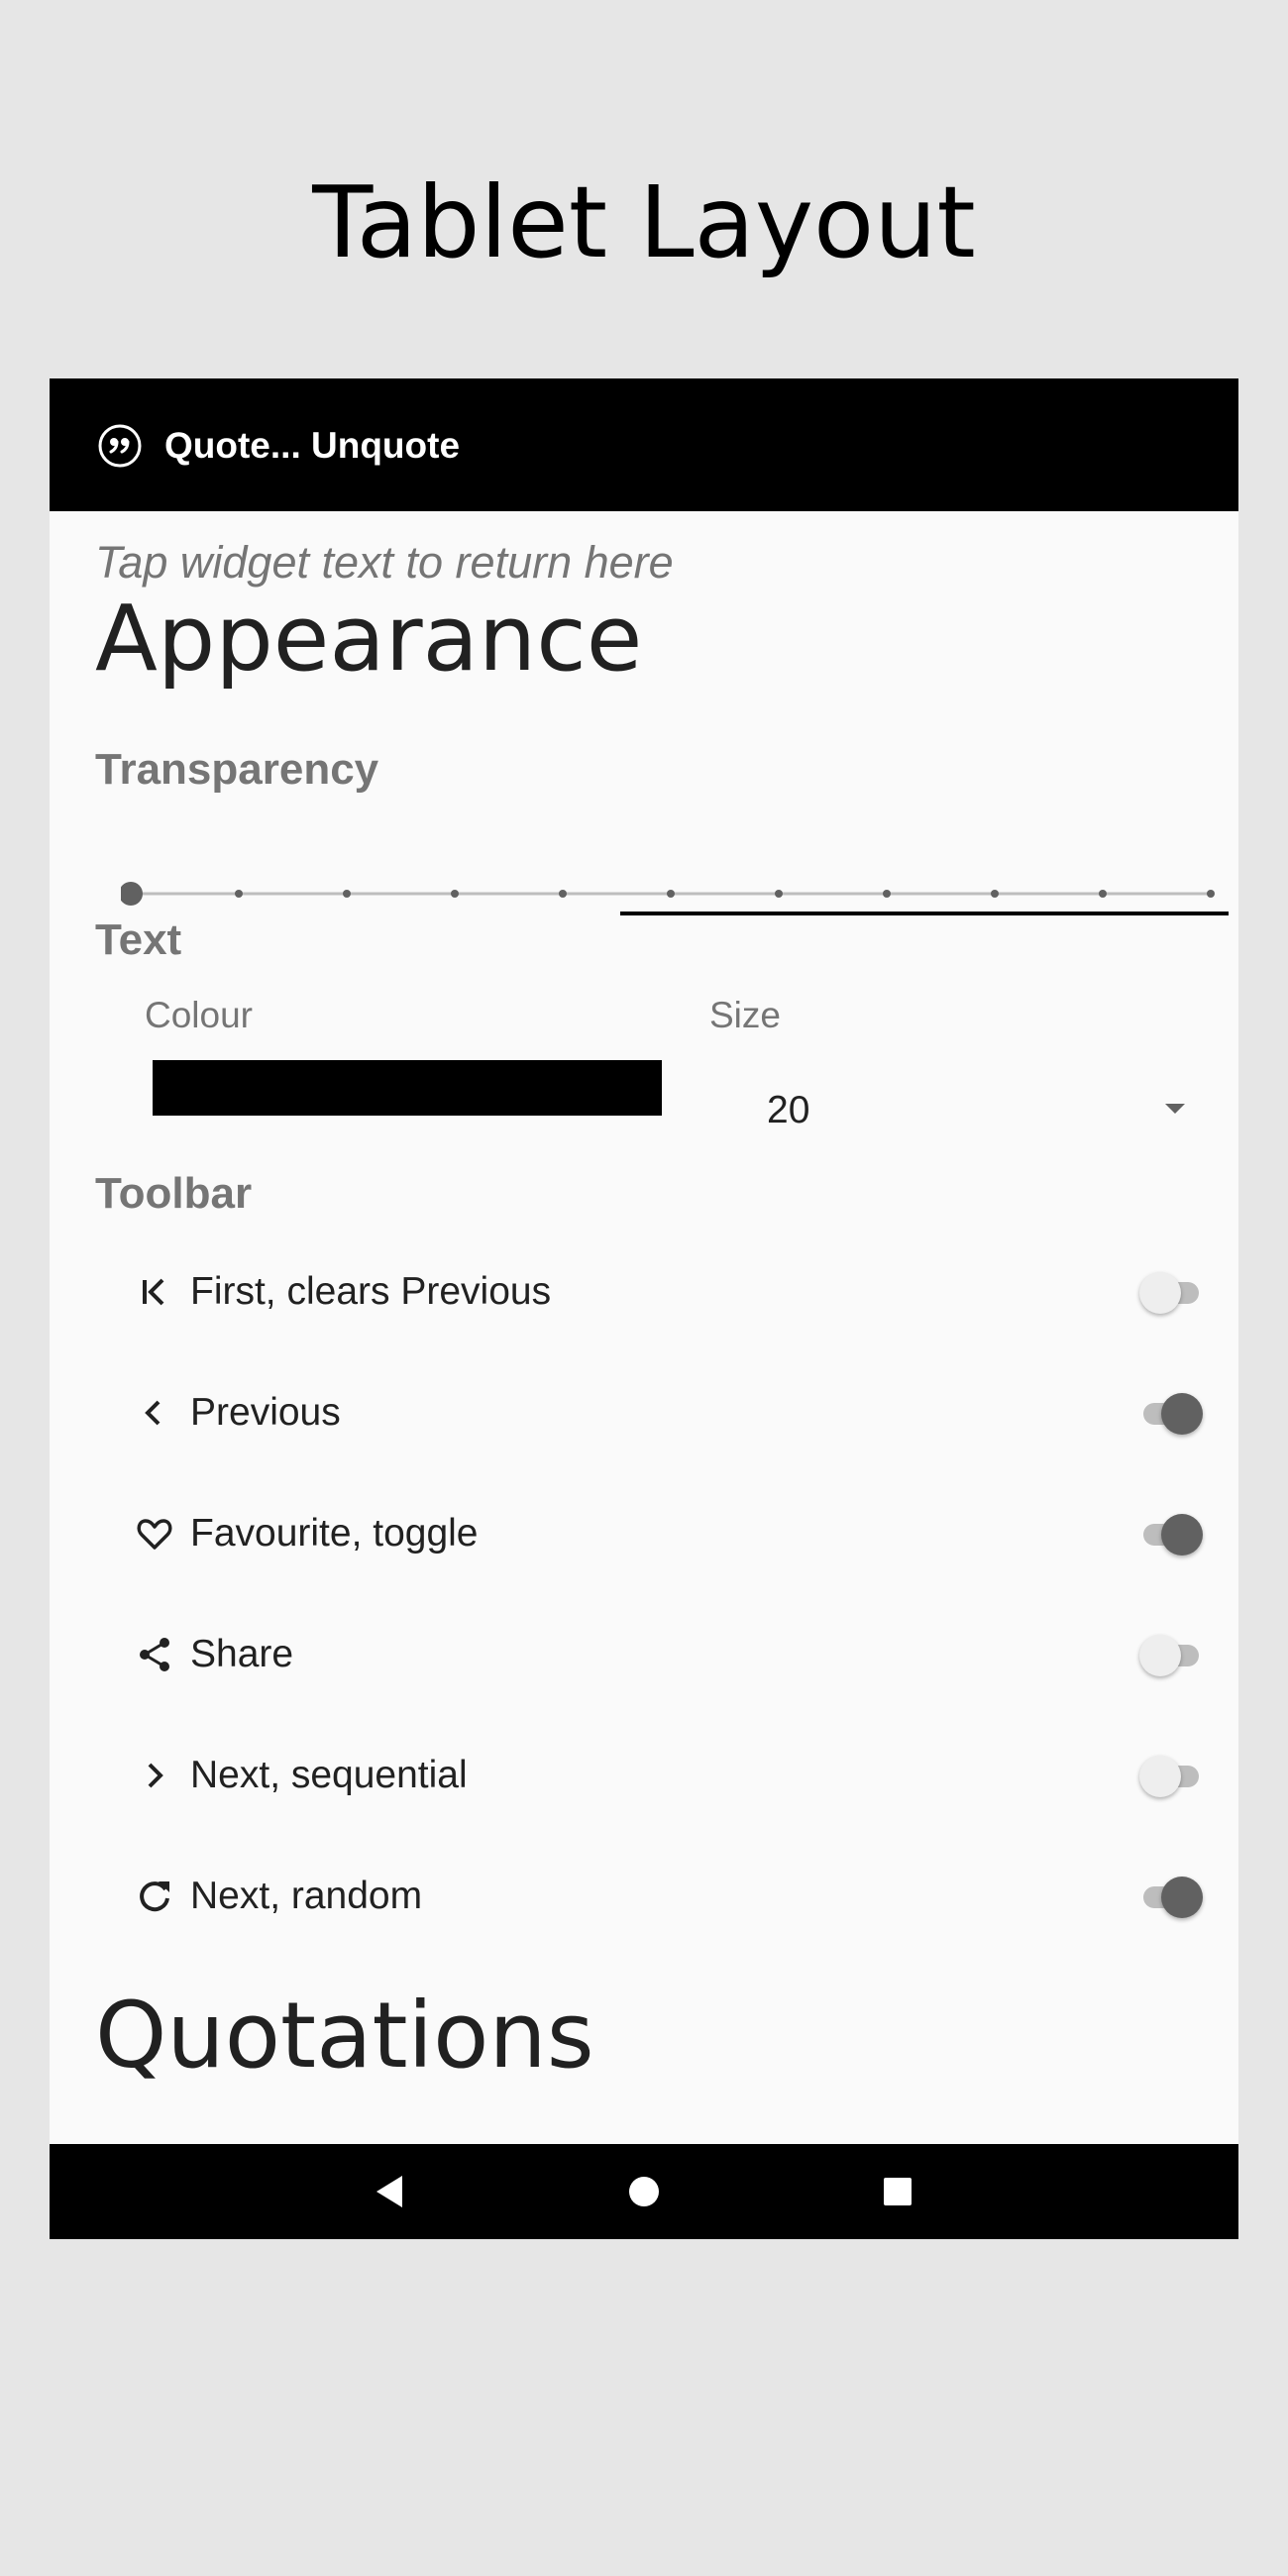 This screenshot has height=2576, width=1288. What do you see at coordinates (644, 1412) in the screenshot?
I see `toolbar-option-previous: Previous` at bounding box center [644, 1412].